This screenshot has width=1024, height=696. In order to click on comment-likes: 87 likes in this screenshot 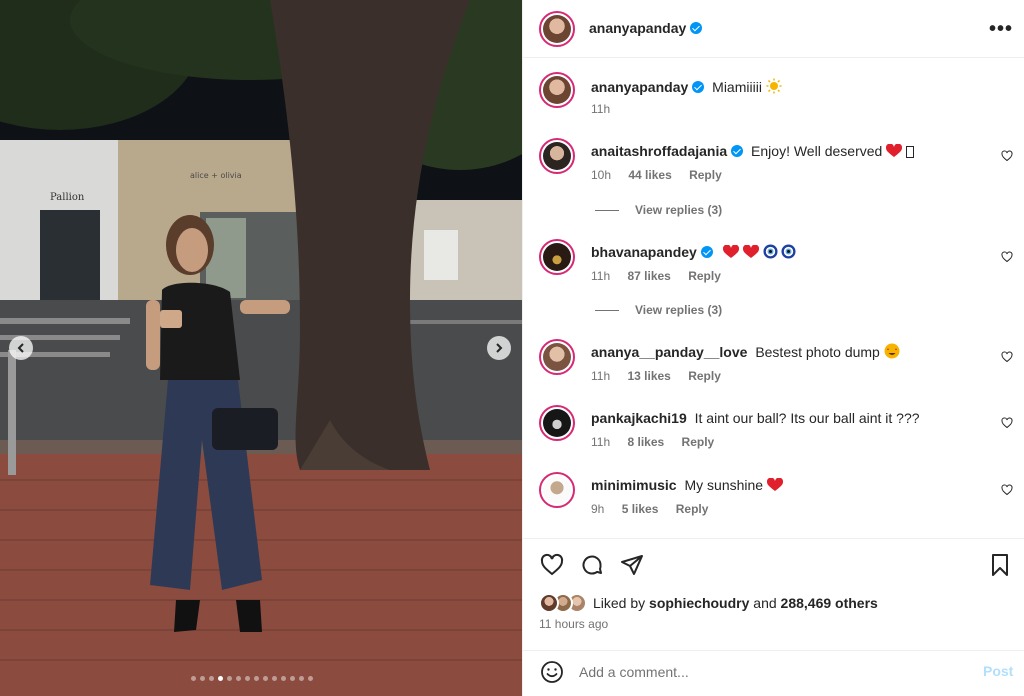, I will do `click(648, 276)`.